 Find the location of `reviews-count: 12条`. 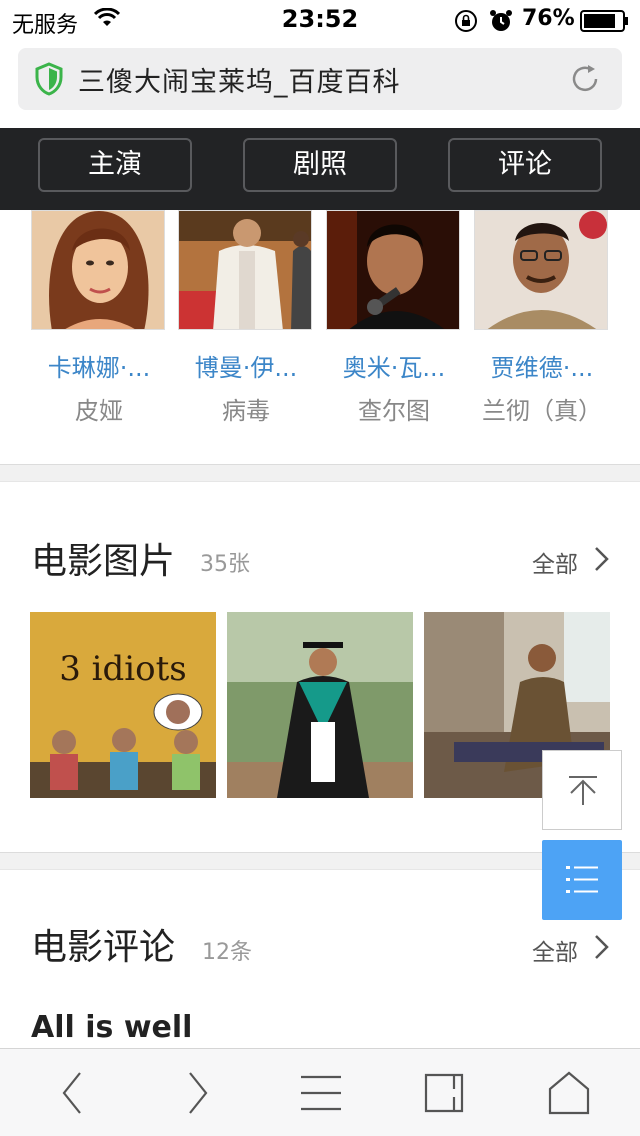

reviews-count: 12条 is located at coordinates (227, 952).